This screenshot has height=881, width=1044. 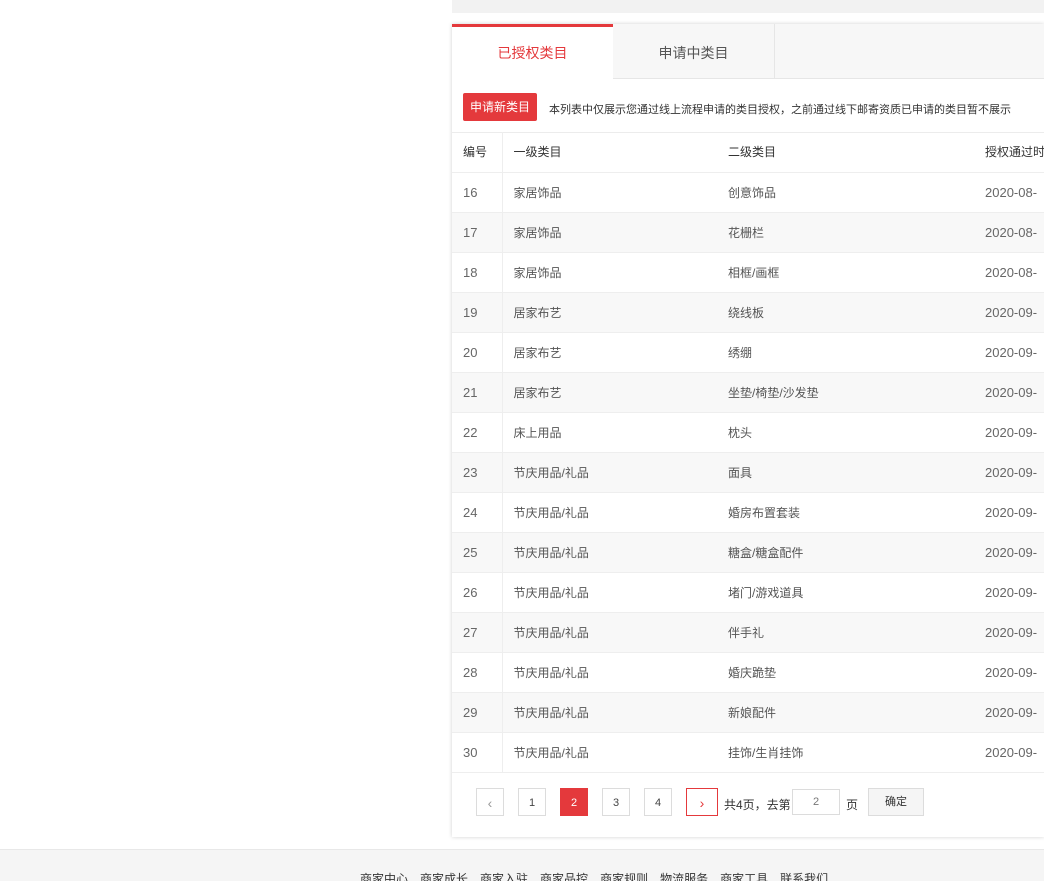 What do you see at coordinates (702, 802) in the screenshot?
I see `next-page-icon: ›` at bounding box center [702, 802].